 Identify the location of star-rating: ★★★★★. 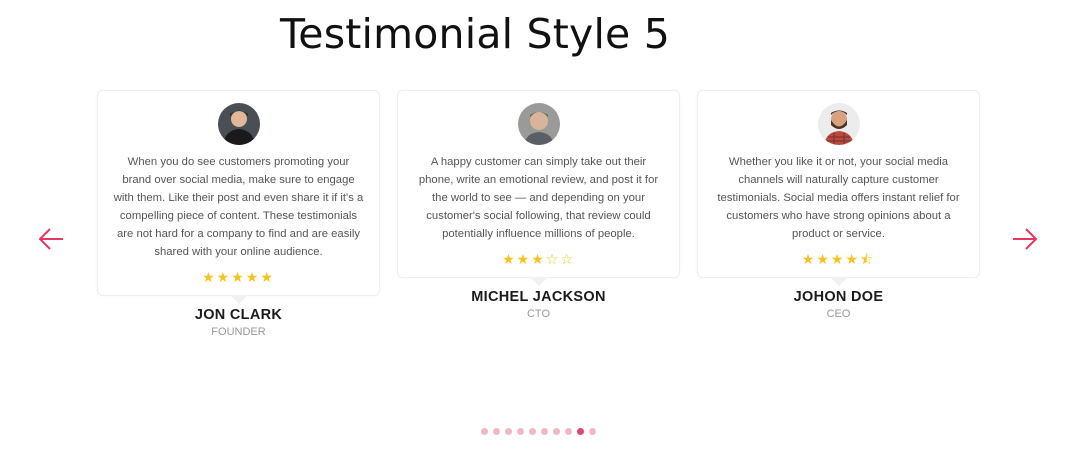
(238, 277).